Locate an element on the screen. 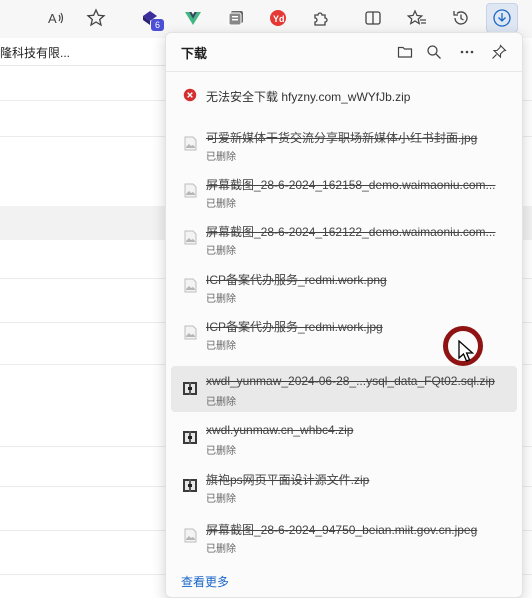  pin-button is located at coordinates (499, 52).